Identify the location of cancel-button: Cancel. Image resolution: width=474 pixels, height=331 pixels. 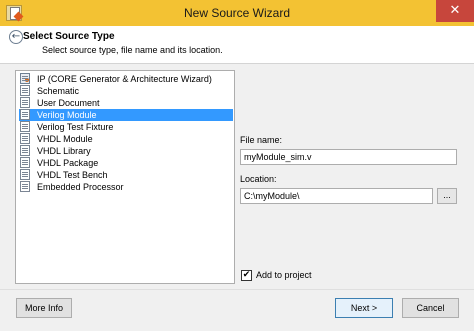
(430, 308).